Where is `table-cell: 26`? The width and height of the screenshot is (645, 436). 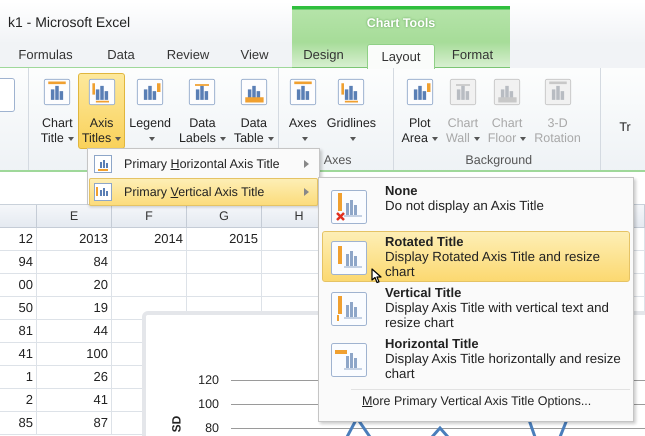
table-cell: 26 is located at coordinates (74, 377).